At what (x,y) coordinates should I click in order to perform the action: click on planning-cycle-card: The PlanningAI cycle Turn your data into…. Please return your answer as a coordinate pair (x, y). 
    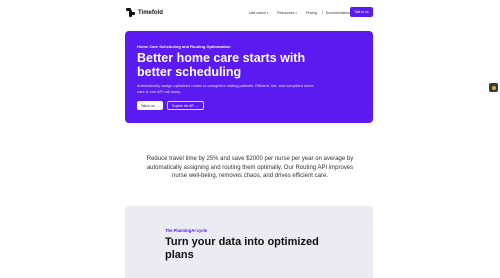
    Looking at the image, I should click on (249, 242).